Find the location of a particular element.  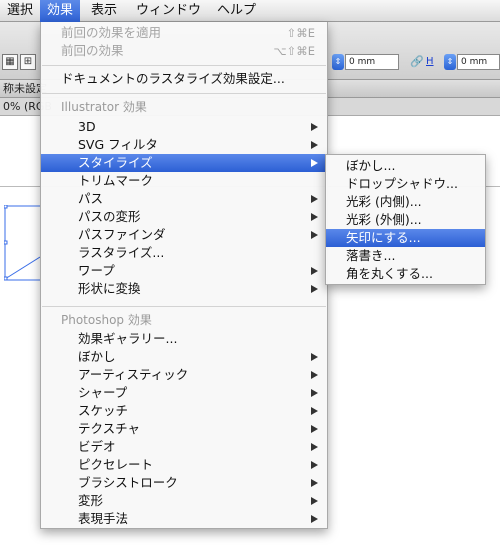

selected-artwork is located at coordinates (22, 243).